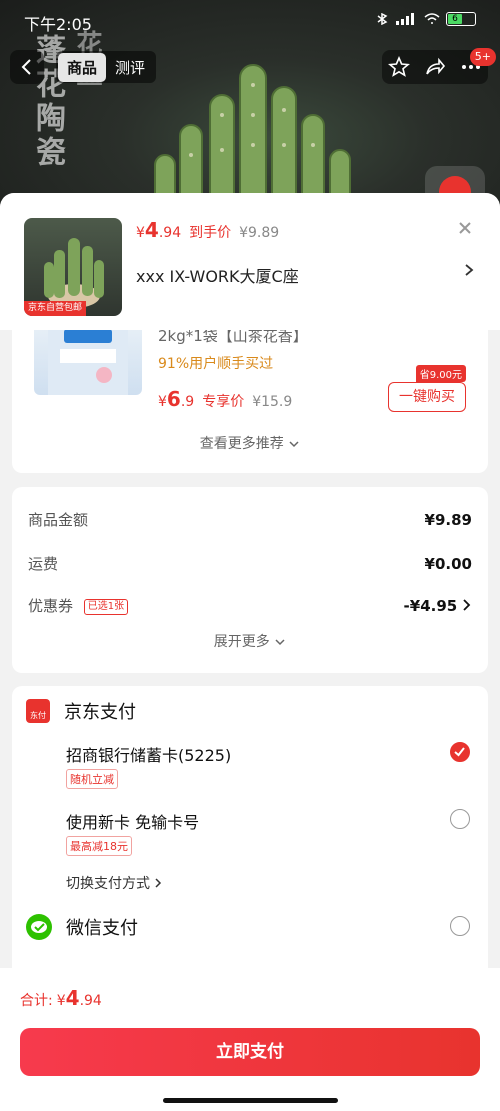 The width and height of the screenshot is (500, 1111). I want to click on recommend-popularity: 91%用户顺手买过, so click(216, 364).